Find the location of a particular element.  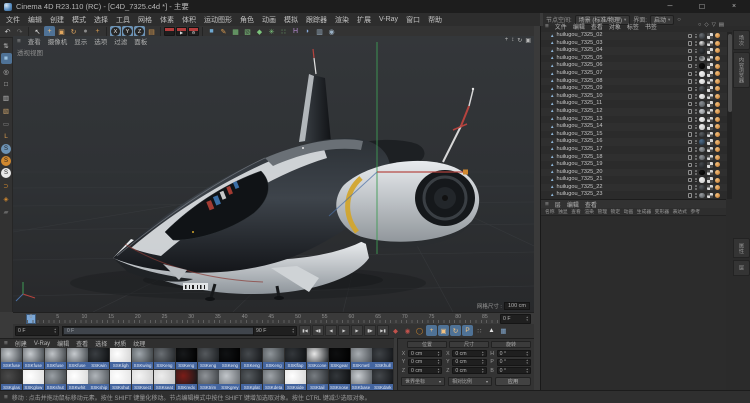

object-list-scrollbar is located at coordinates (729, 115).